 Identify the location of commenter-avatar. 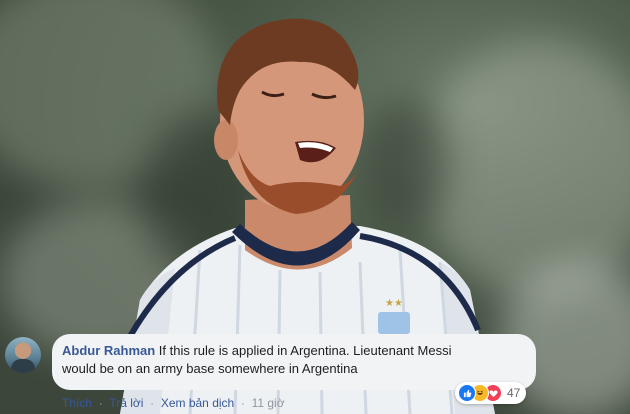
(23, 355).